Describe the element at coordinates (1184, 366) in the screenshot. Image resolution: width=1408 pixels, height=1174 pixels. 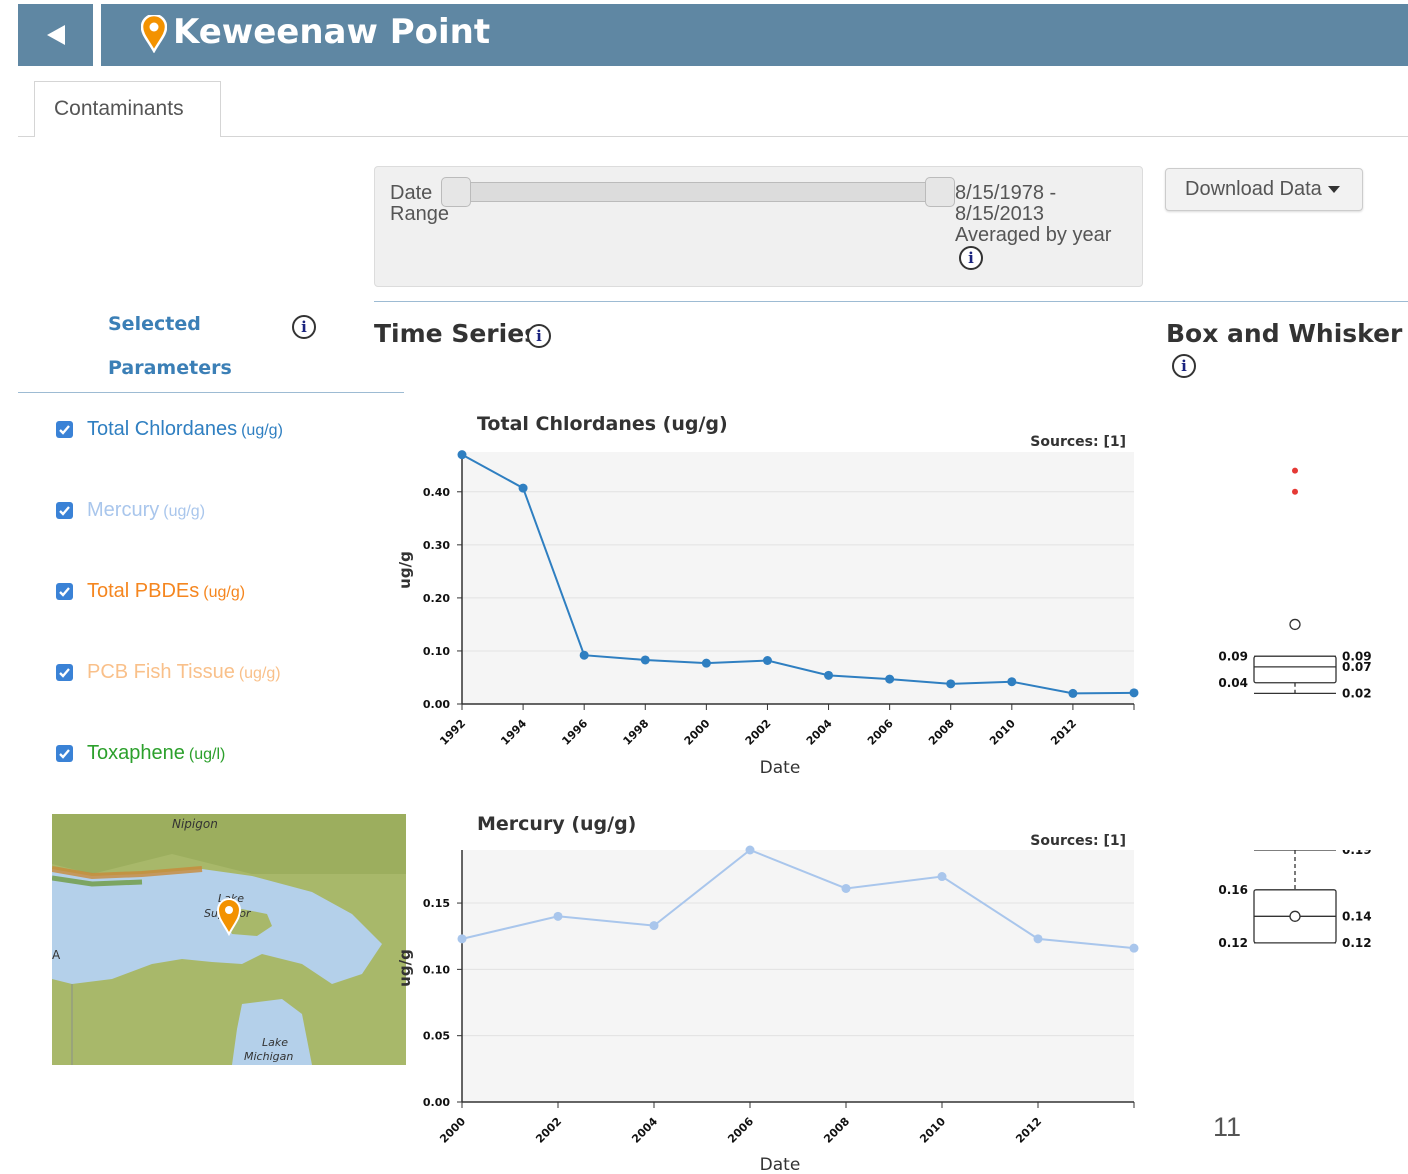
I see `box-whisker-info-icon: i` at that location.